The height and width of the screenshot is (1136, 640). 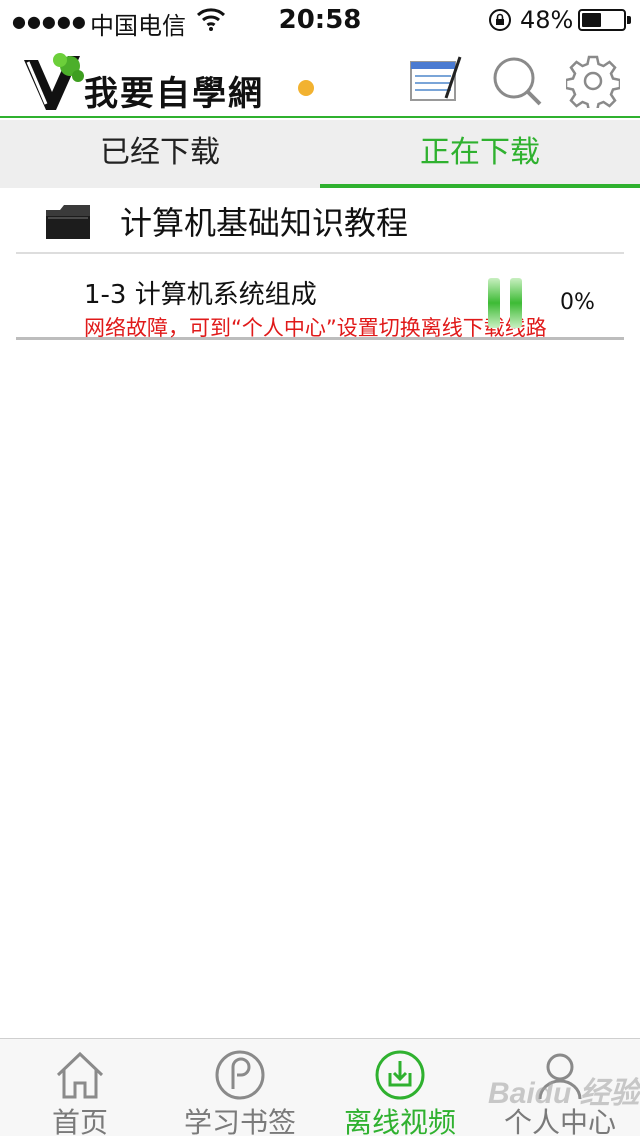 I want to click on home-icon, so click(x=80, y=1075).